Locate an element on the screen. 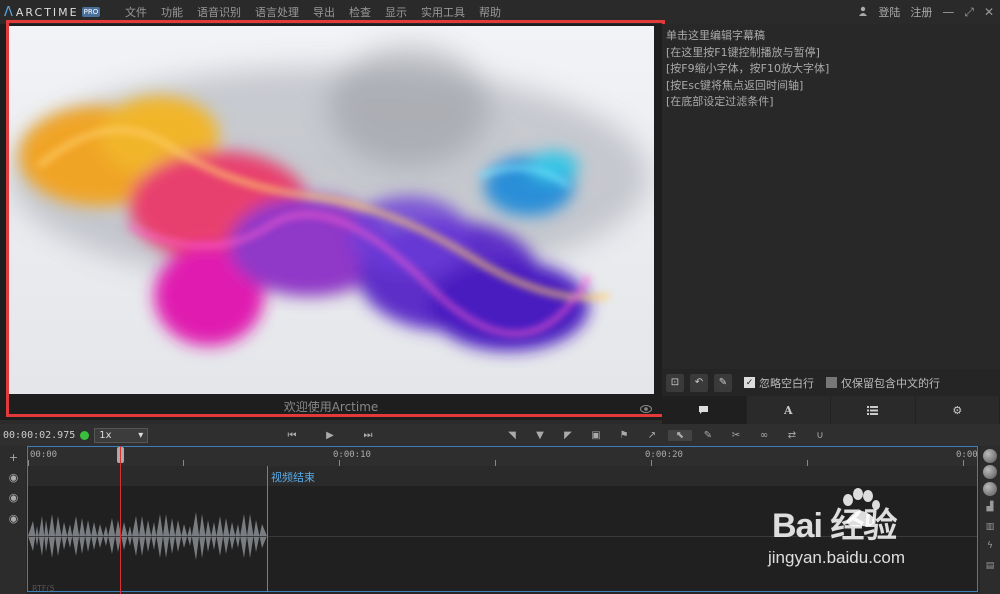  balance-knob-icon is located at coordinates (990, 472).